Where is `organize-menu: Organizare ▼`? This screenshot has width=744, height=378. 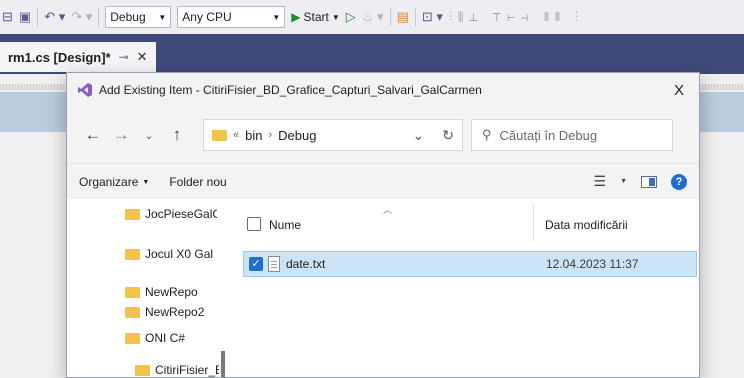
organize-menu: Organizare ▼ is located at coordinates (114, 182).